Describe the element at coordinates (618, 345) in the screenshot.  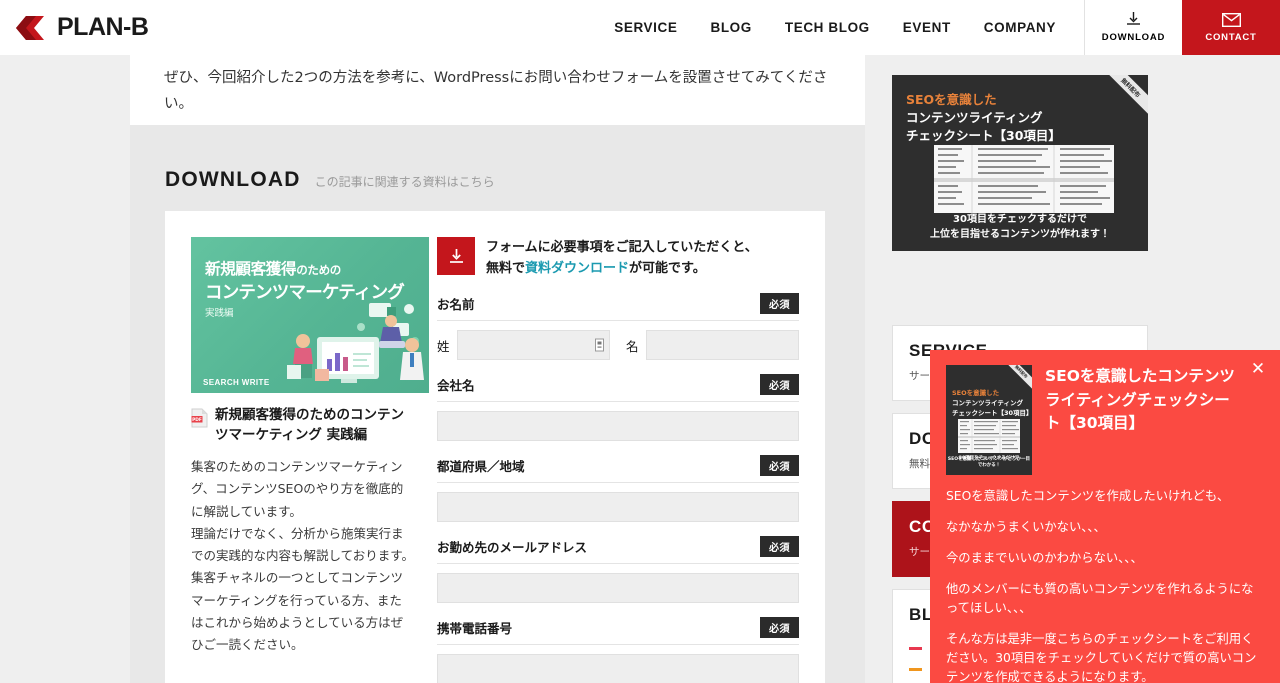
I see `form-name-inputs: 姓 名` at that location.